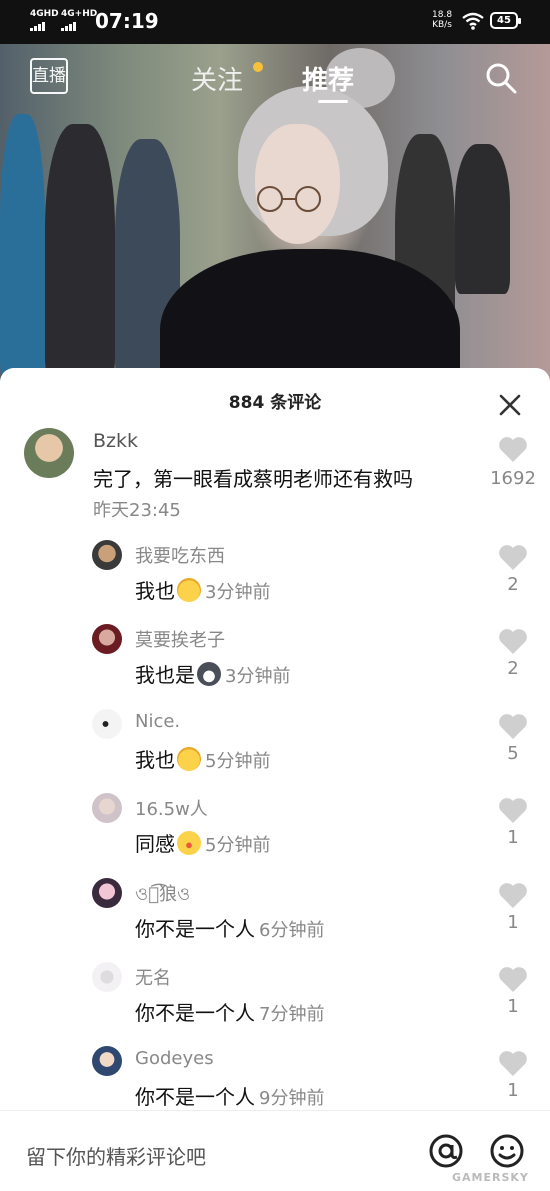  I want to click on reply-item: 16.5w人 同感 5分钟前 1, so click(275, 827).